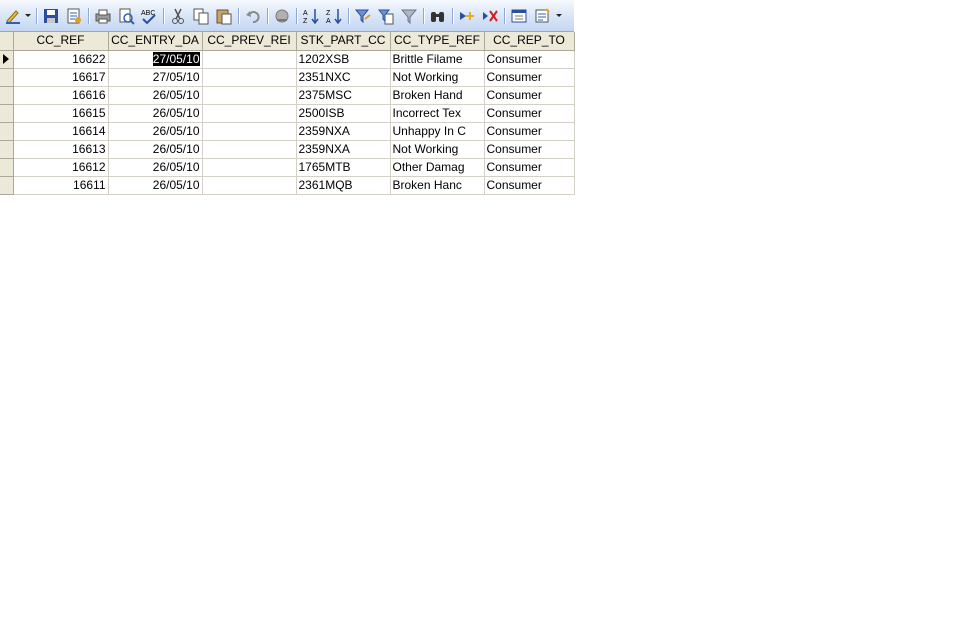 This screenshot has height=622, width=962. Describe the element at coordinates (61, 41) in the screenshot. I see `column-header-cc-ref: CC_REF` at that location.